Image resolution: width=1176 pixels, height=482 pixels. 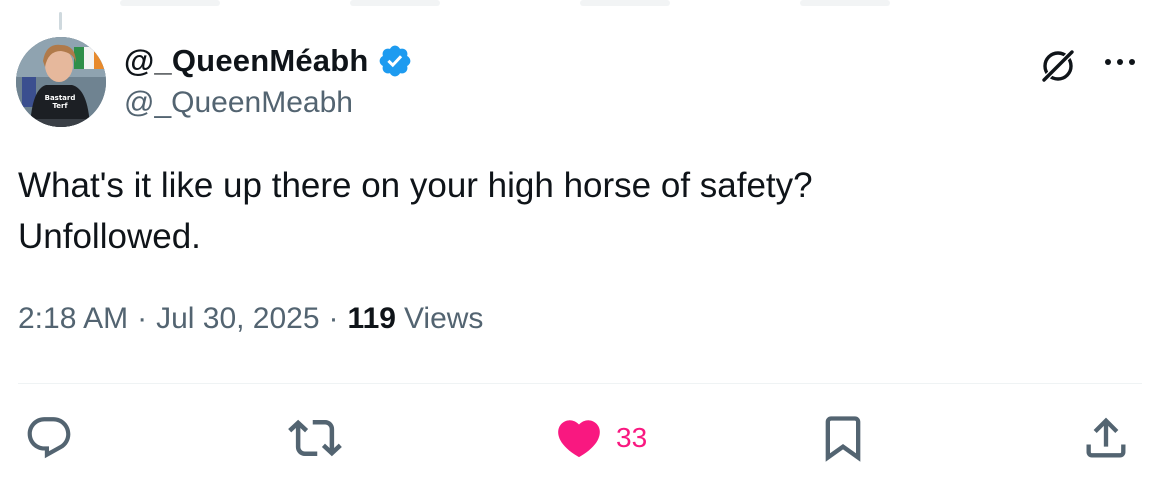 I want to click on like-count: 33, so click(x=632, y=437).